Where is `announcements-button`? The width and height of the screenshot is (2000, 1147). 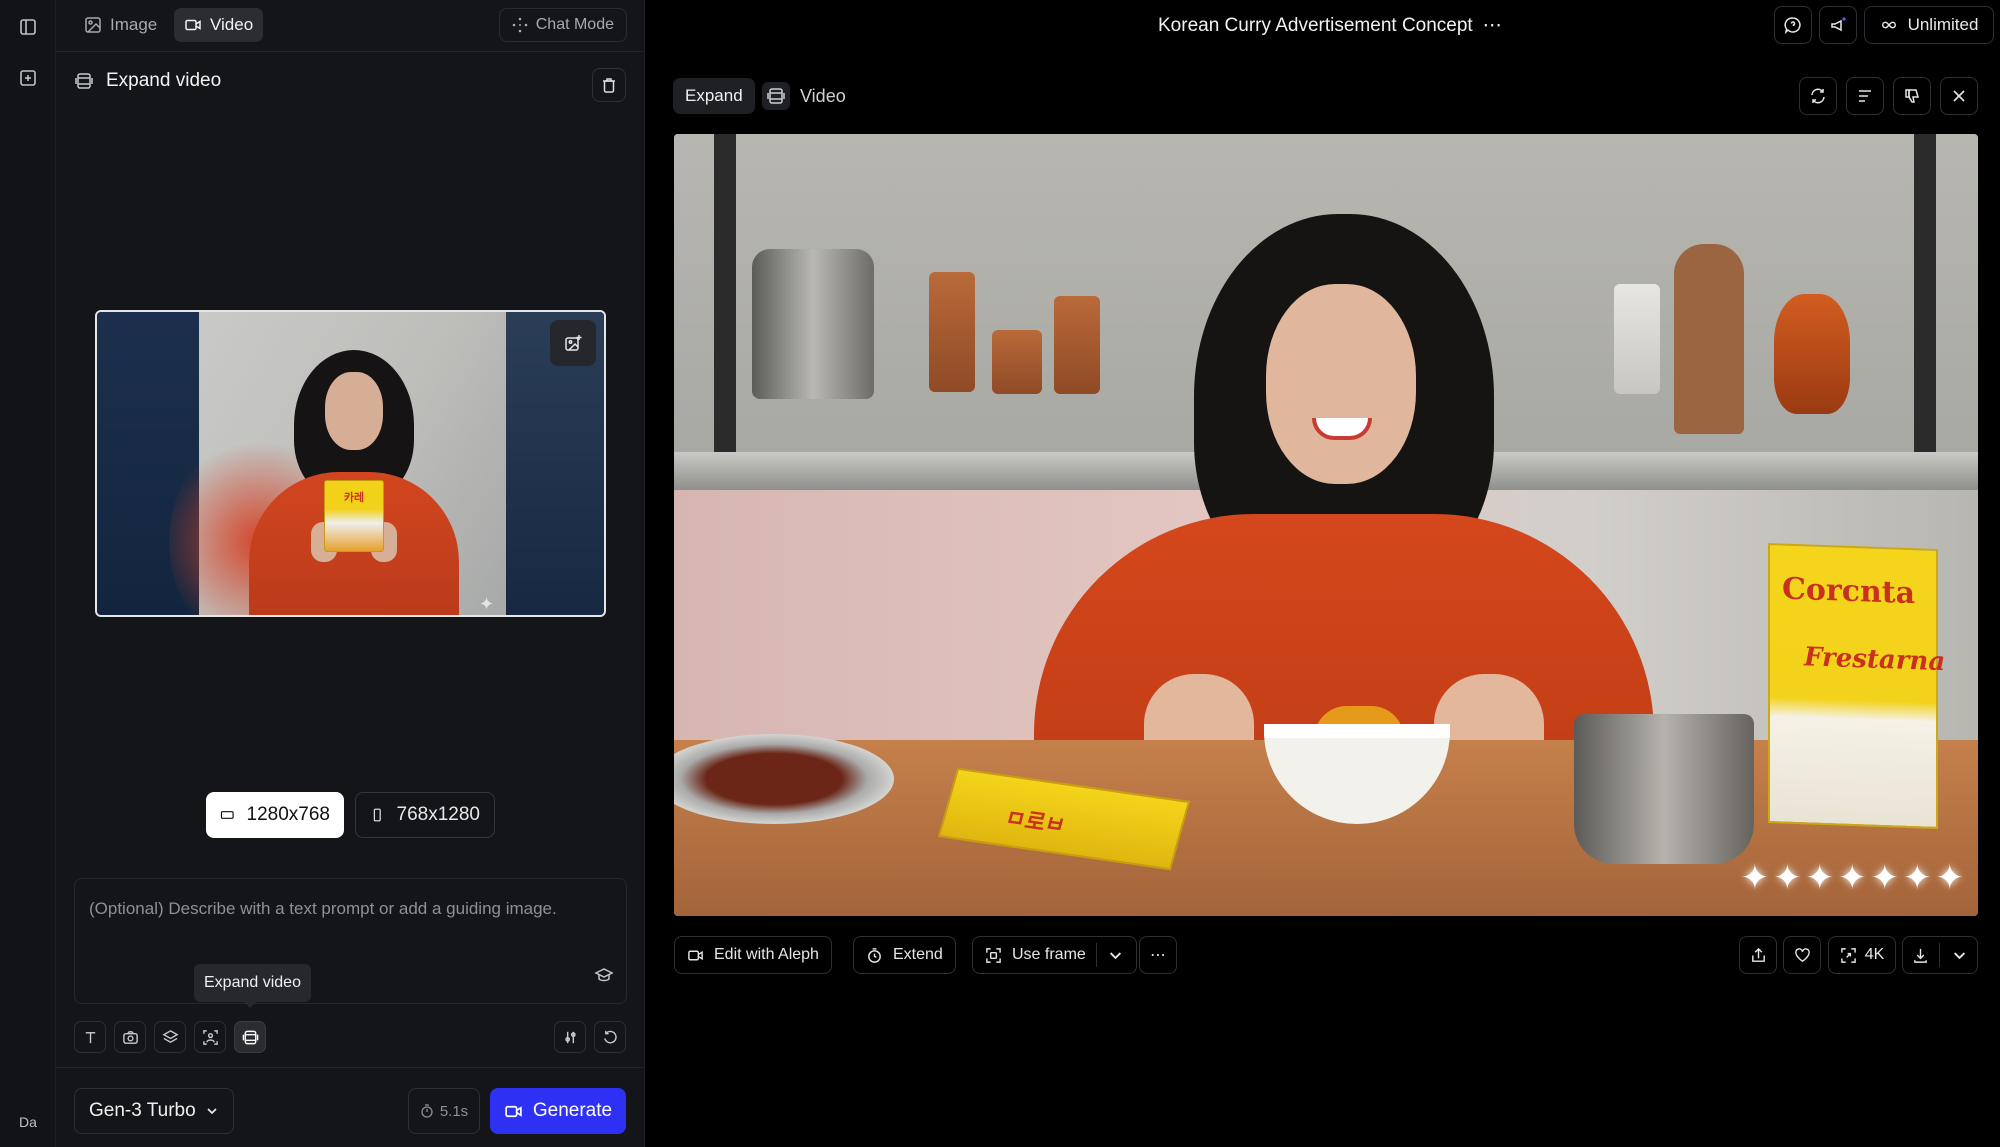
announcements-button is located at coordinates (1838, 25).